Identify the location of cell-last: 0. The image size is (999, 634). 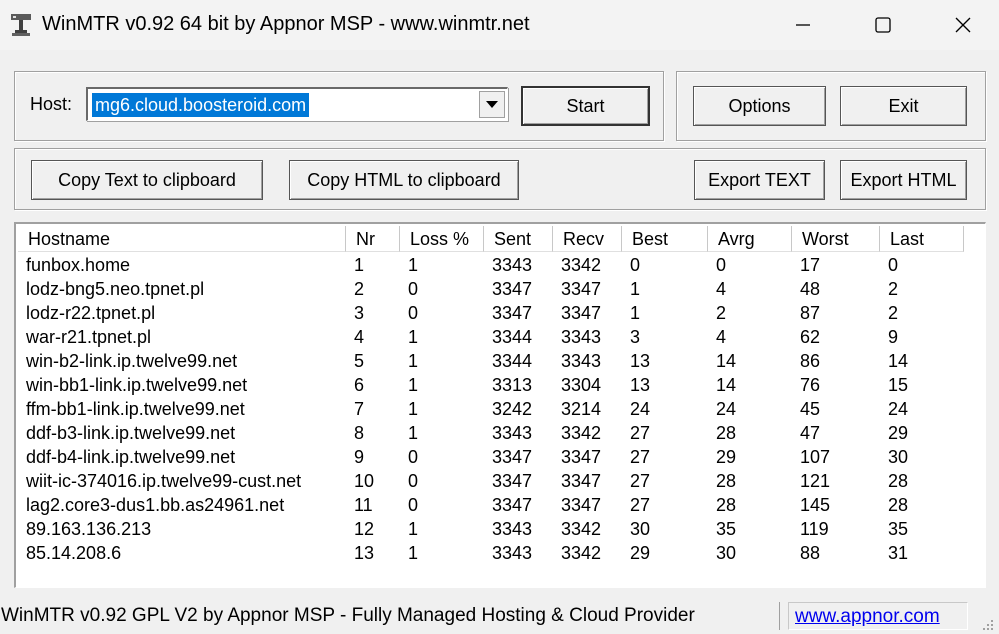
(893, 265).